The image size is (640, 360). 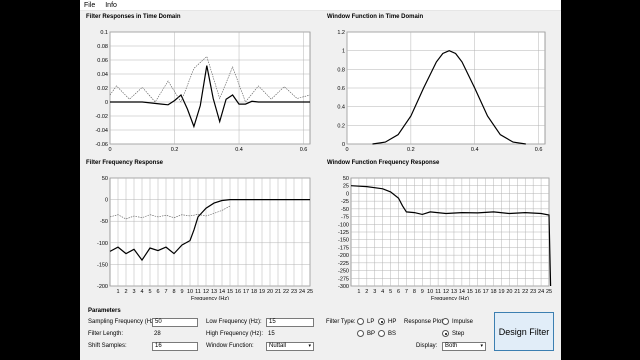 I want to click on y-tick-label: 0.04, so click(x=102, y=75).